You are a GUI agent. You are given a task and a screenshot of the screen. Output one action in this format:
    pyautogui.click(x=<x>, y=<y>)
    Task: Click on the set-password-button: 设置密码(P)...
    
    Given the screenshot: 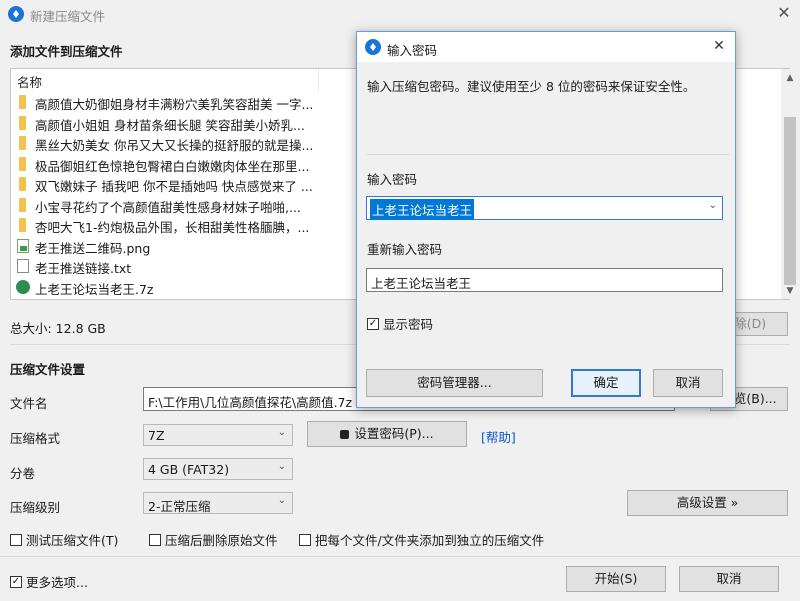 What is the action you would take?
    pyautogui.click(x=387, y=434)
    